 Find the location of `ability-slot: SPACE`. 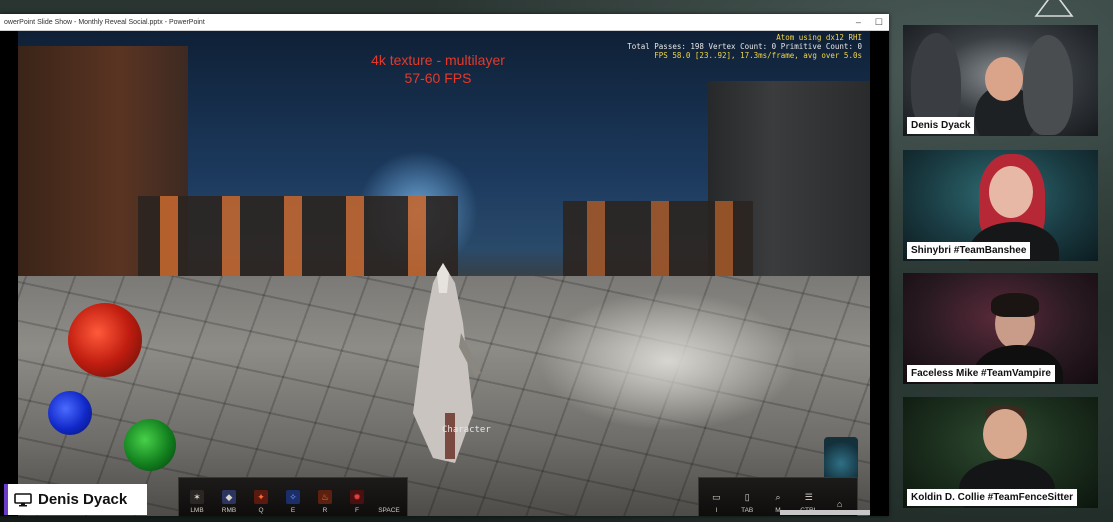

ability-slot: SPACE is located at coordinates (389, 497).